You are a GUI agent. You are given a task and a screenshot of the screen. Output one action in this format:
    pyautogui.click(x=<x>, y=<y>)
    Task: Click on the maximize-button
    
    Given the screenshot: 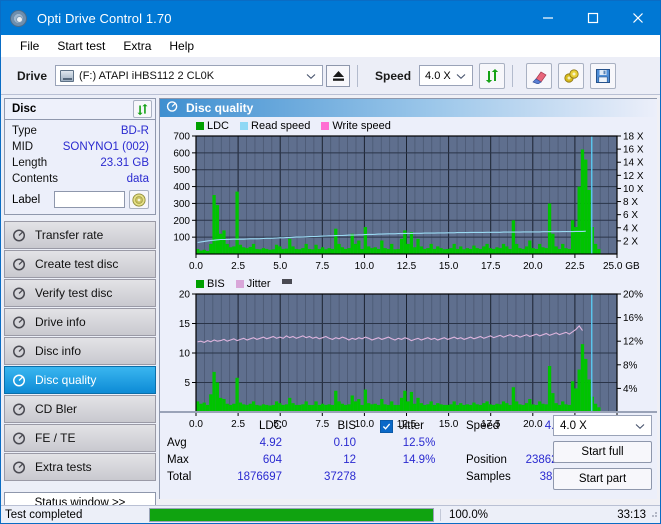 What is the action you would take?
    pyautogui.click(x=592, y=18)
    